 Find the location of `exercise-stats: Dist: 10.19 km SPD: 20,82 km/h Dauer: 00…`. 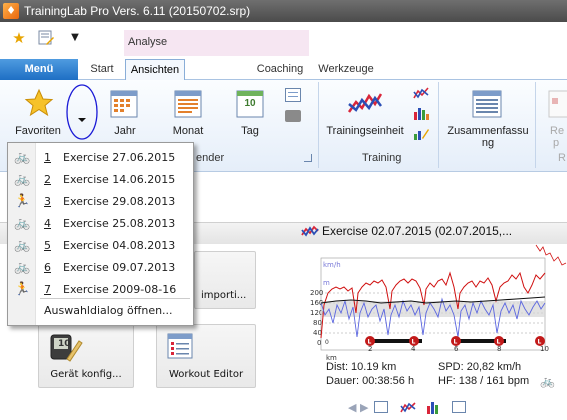

exercise-stats: Dist: 10.19 km SPD: 20,82 km/h Dauer: 00… is located at coordinates (443, 376).